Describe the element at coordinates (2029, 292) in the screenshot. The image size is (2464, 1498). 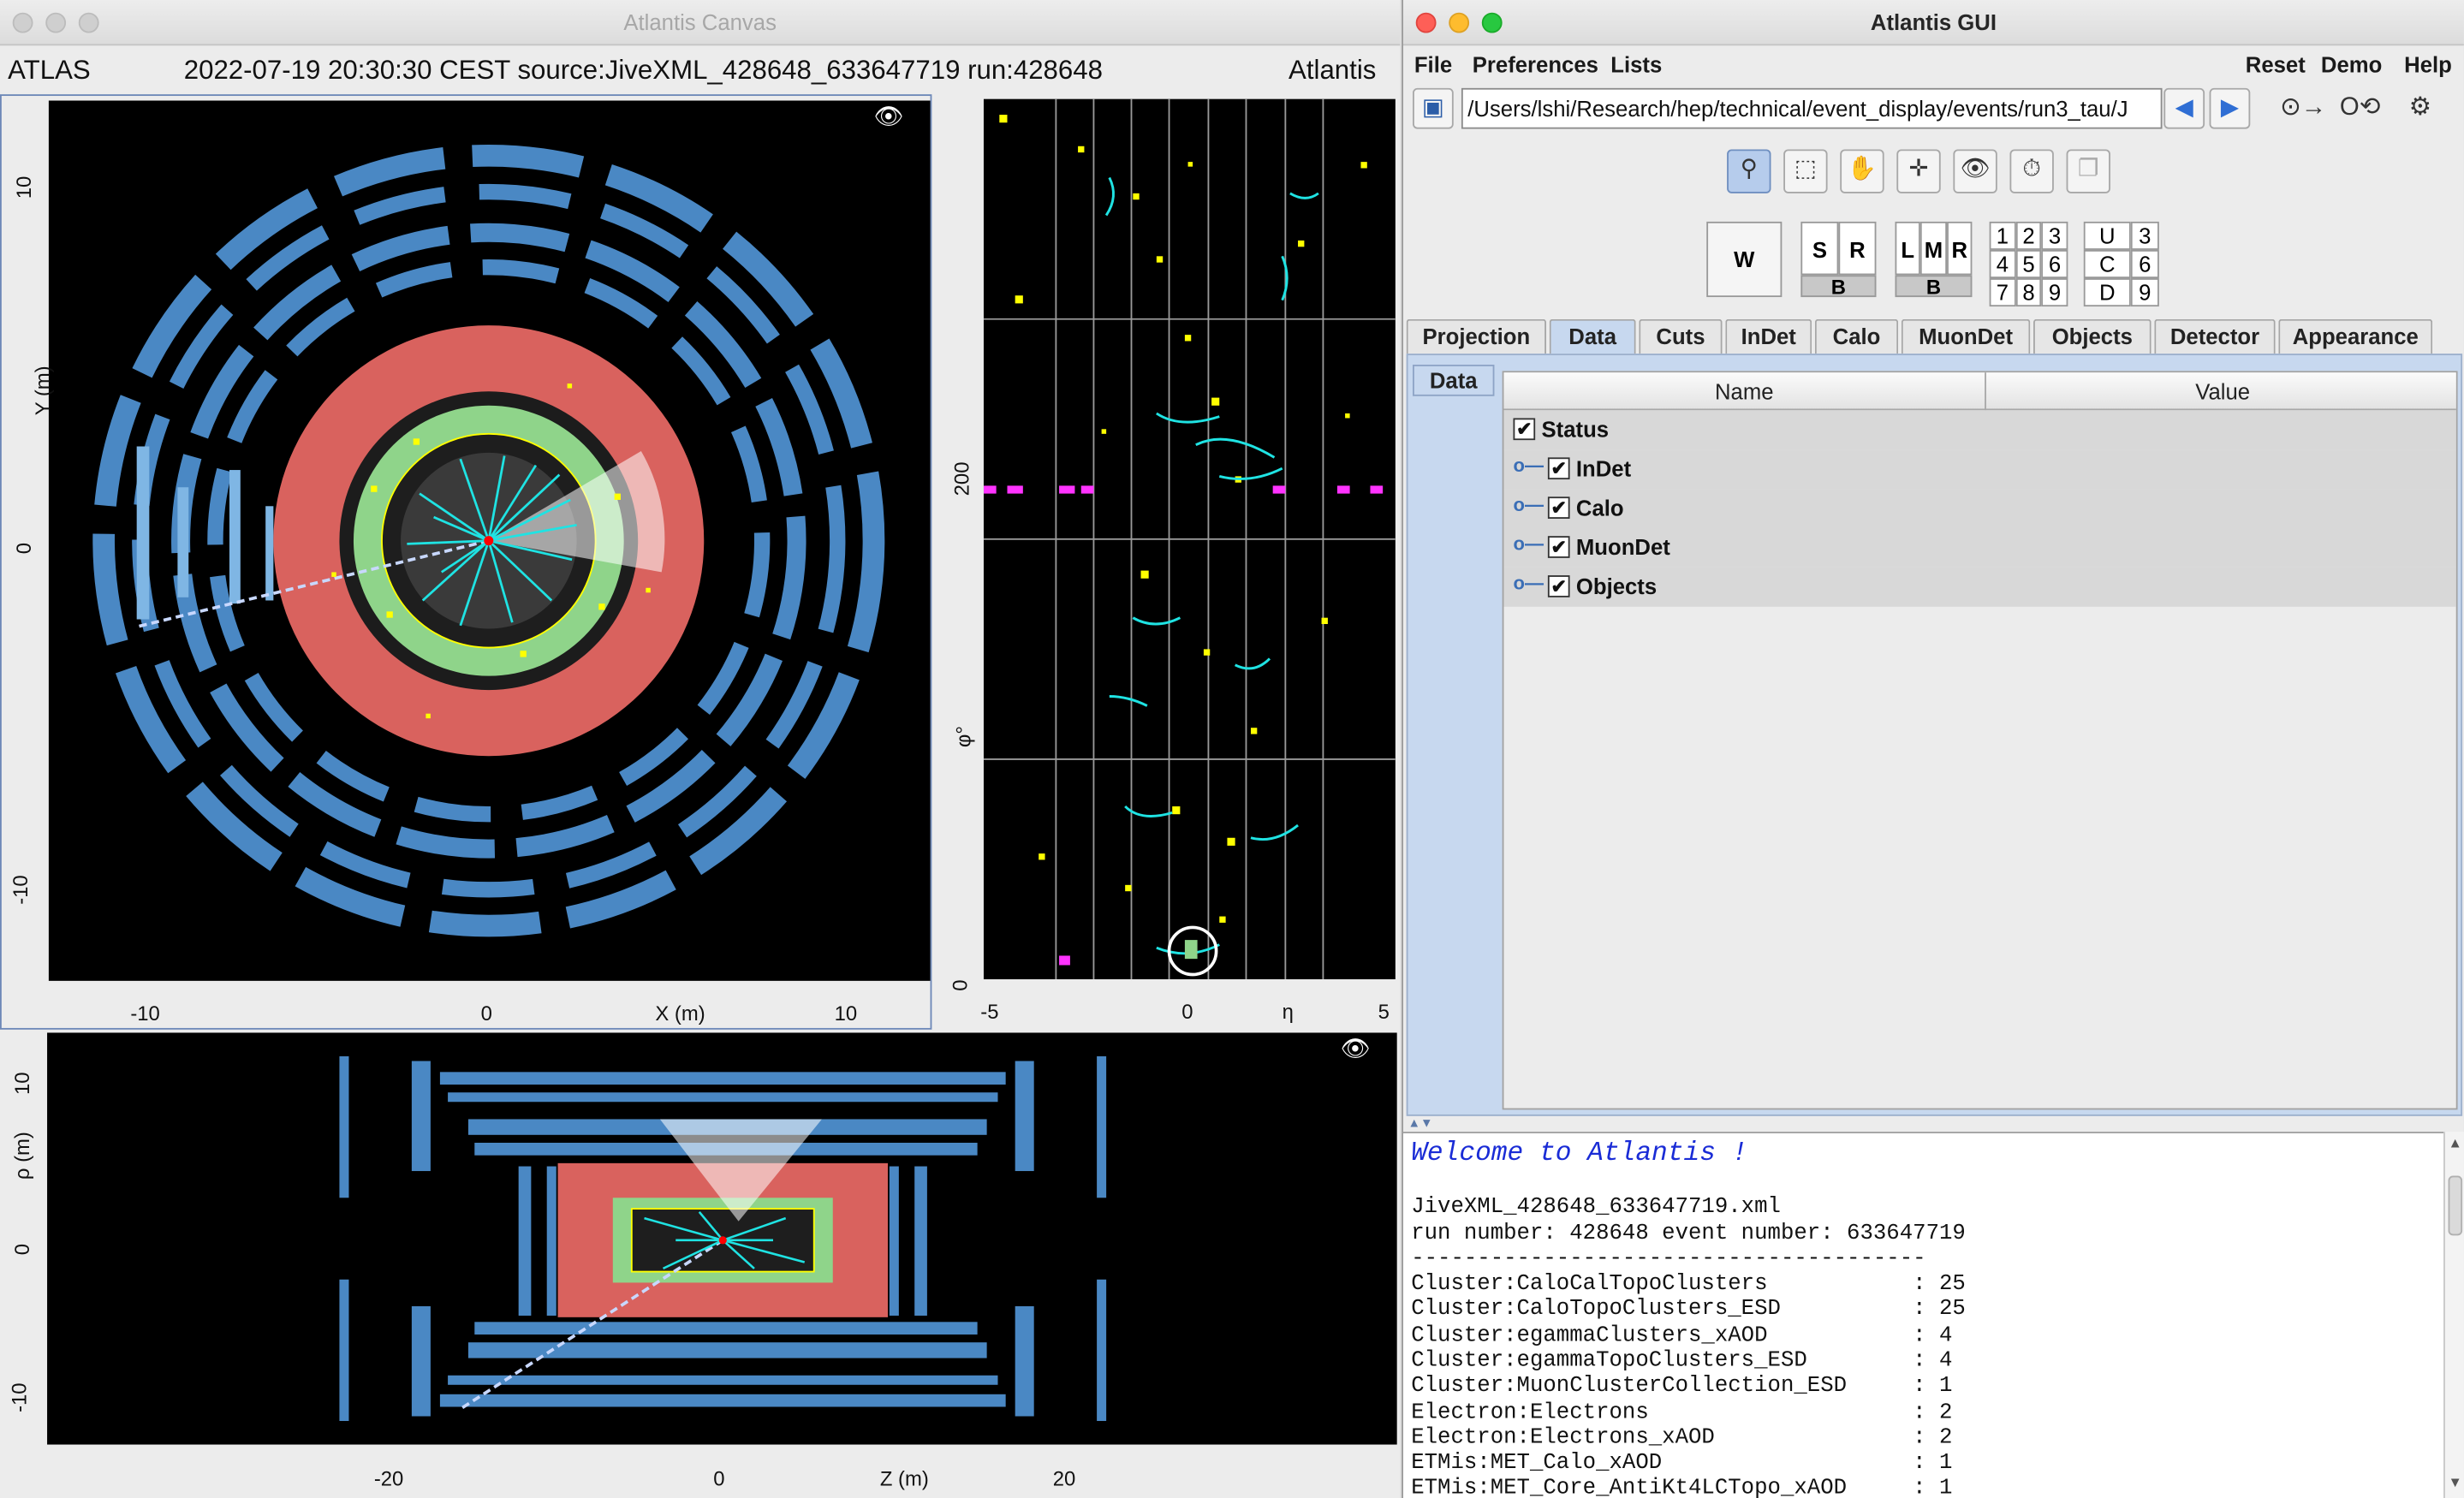
I see `window-8-button: 8` at that location.